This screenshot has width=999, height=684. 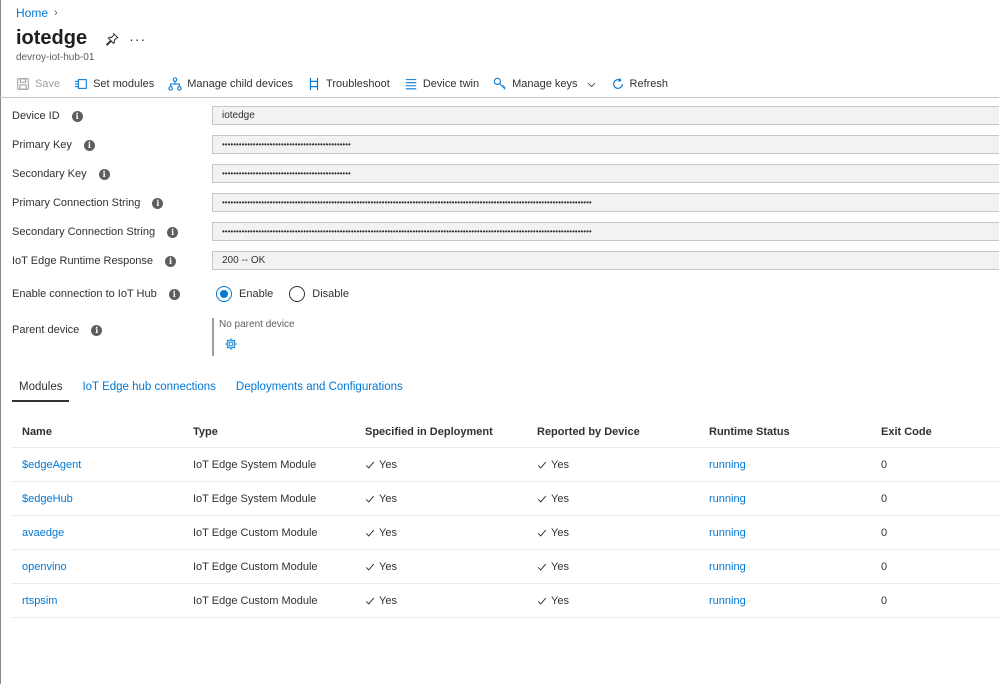 What do you see at coordinates (175, 84) in the screenshot?
I see `hierarchy-icon` at bounding box center [175, 84].